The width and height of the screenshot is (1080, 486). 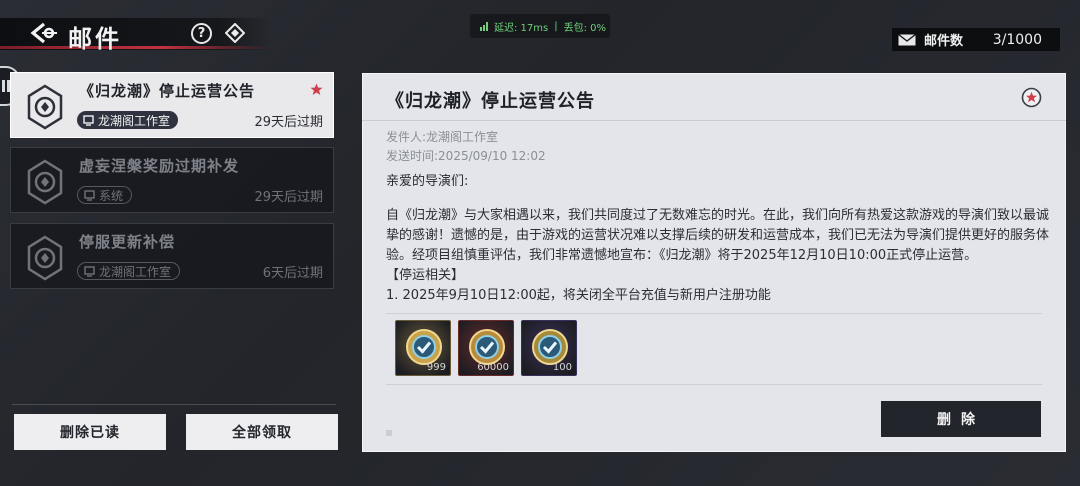 I want to click on reward-qty: 100, so click(x=562, y=367).